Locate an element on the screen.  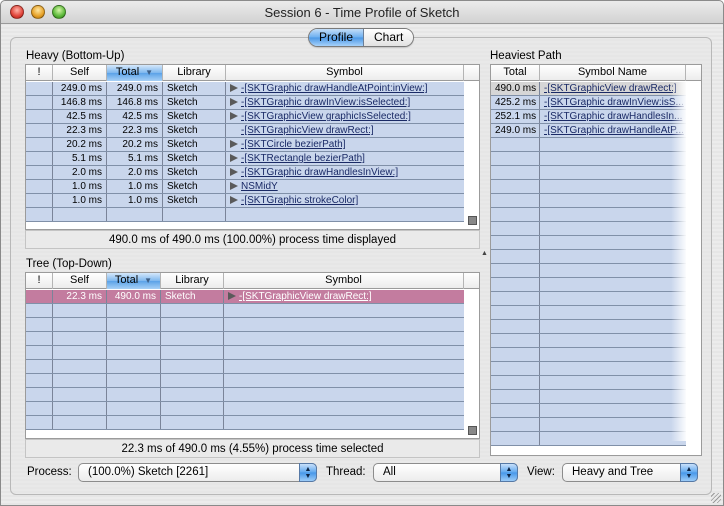
total-cell: 22.3 ms is located at coordinates (135, 130).